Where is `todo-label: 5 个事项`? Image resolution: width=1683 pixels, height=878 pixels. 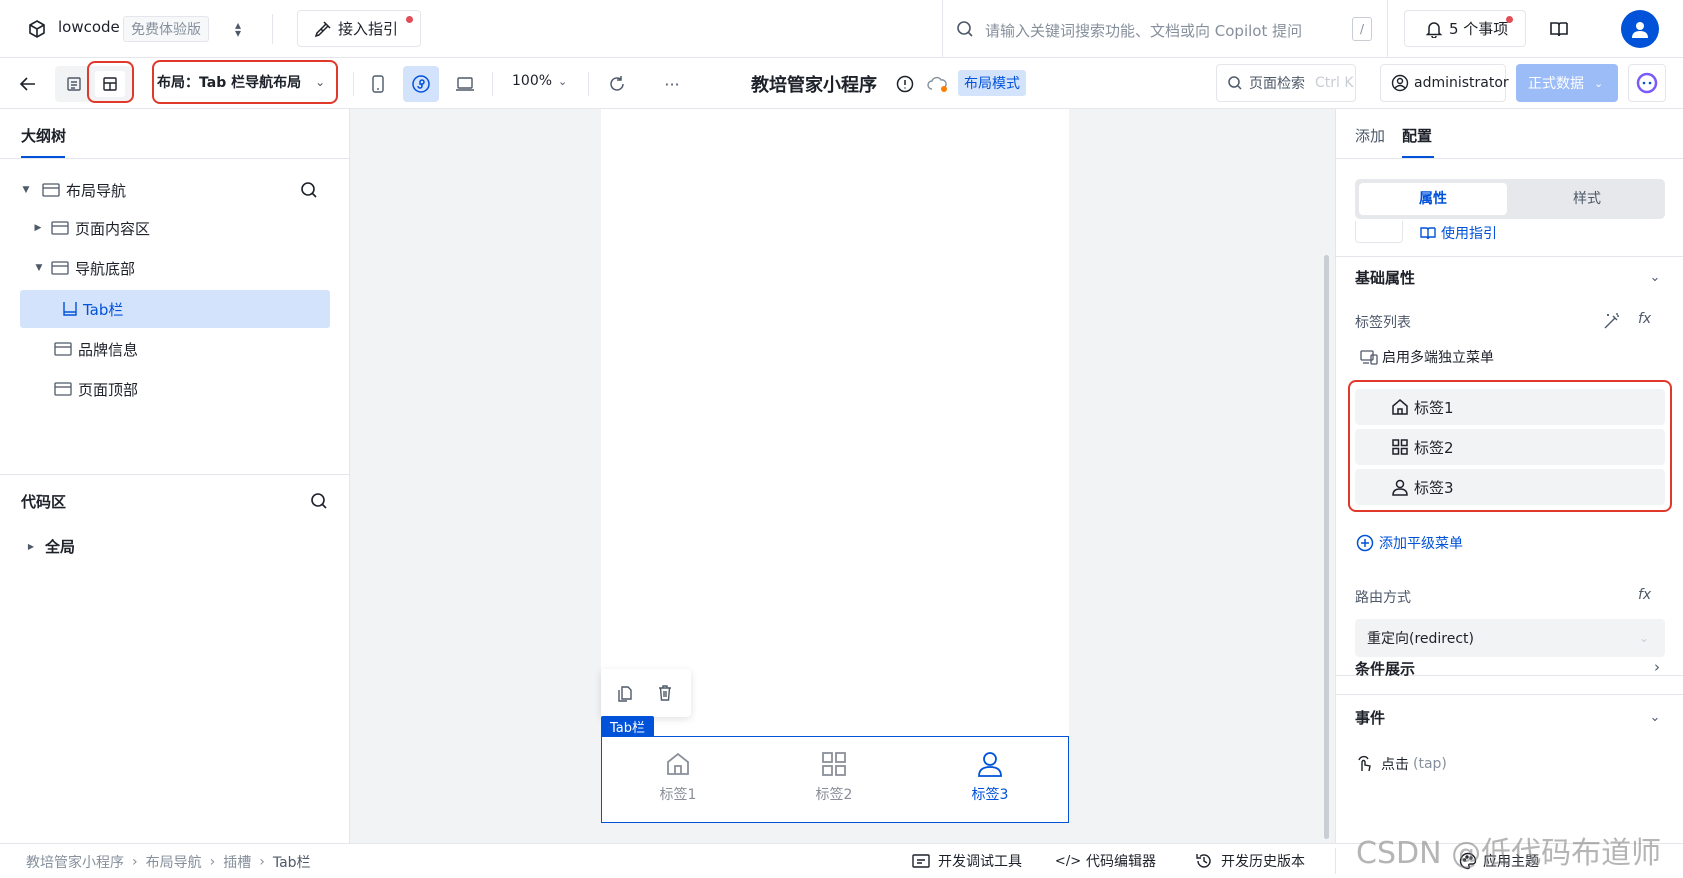 todo-label: 5 个事项 is located at coordinates (1479, 29).